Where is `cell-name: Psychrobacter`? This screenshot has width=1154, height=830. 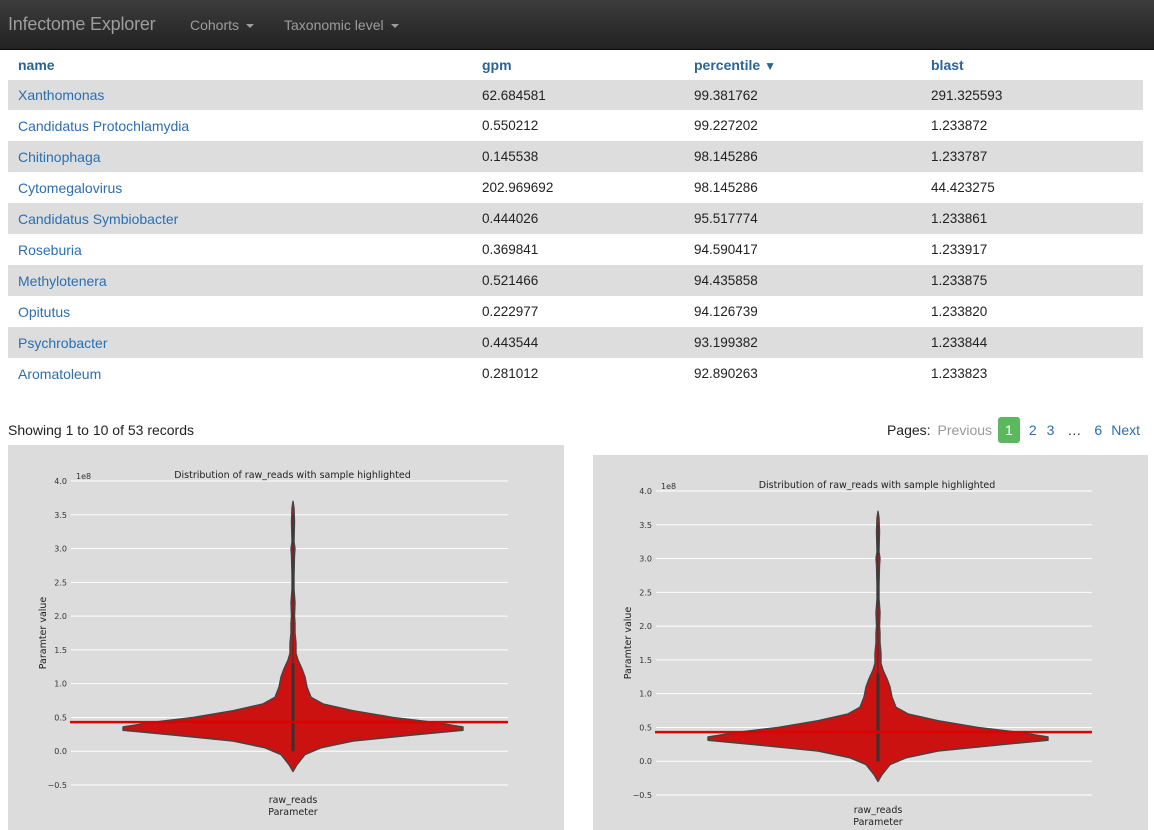 cell-name: Psychrobacter is located at coordinates (240, 342).